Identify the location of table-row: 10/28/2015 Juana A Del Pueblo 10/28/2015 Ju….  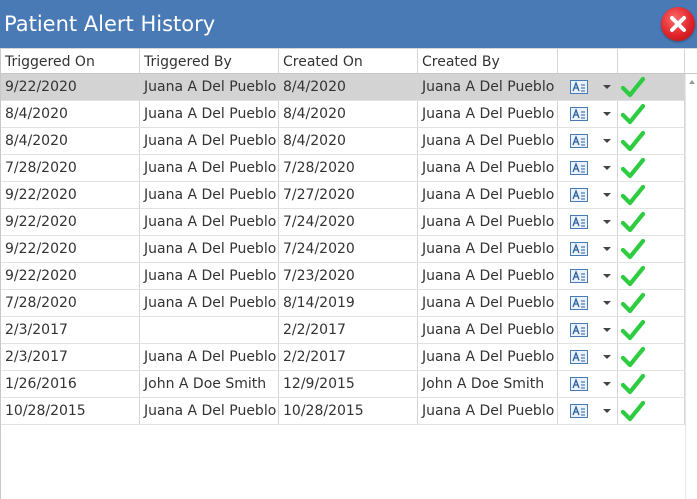
(343, 411).